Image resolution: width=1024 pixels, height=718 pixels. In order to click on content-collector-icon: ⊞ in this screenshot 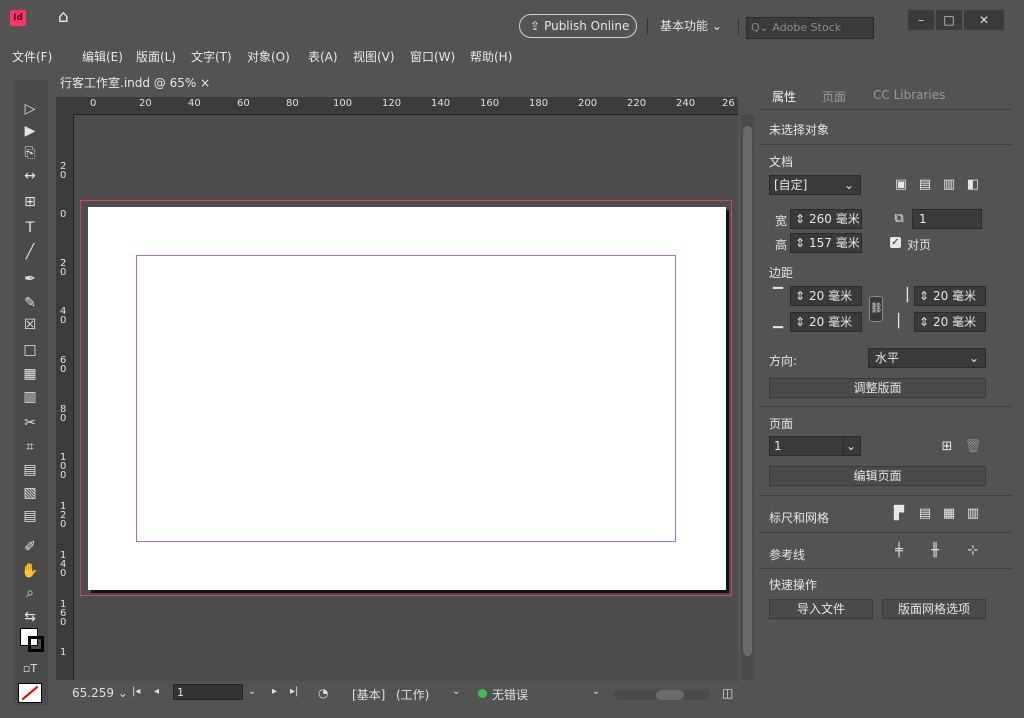, I will do `click(30, 202)`.